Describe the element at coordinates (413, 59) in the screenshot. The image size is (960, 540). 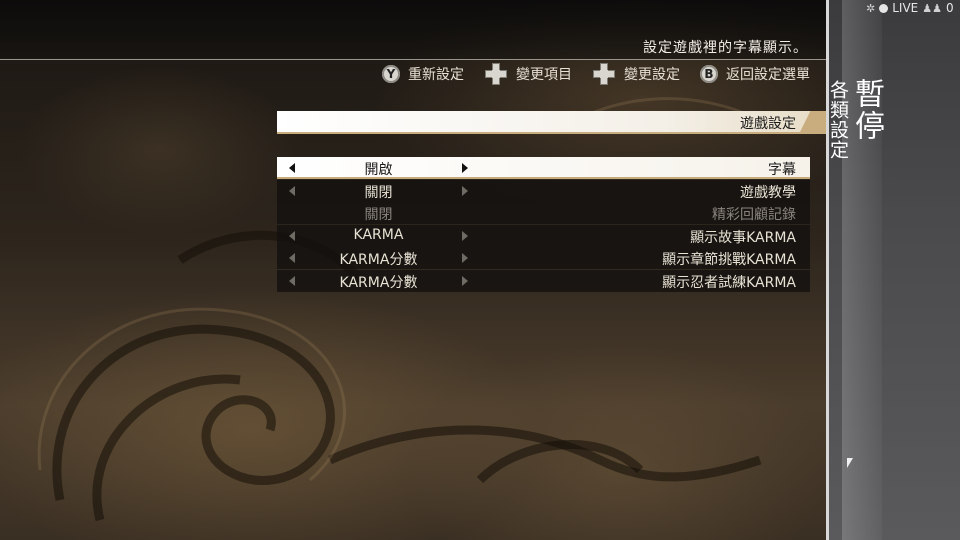
I see `header-divider` at that location.